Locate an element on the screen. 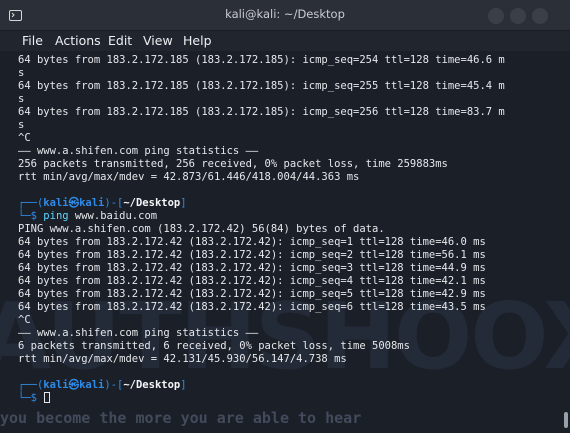 Image resolution: width=570 pixels, height=433 pixels. window-title: kali@kali: ~/Desktop is located at coordinates (285, 14).